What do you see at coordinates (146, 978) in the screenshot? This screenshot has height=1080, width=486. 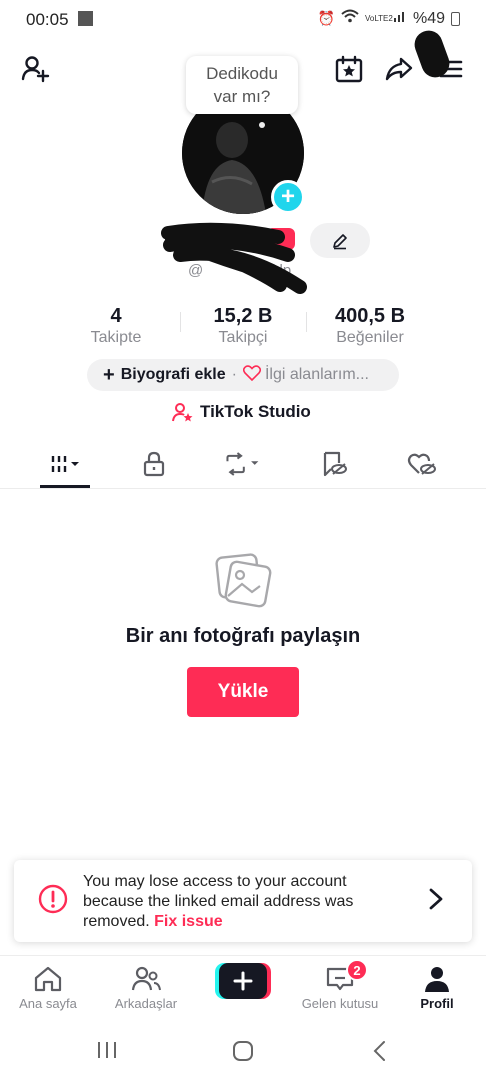 I see `friends-icon` at bounding box center [146, 978].